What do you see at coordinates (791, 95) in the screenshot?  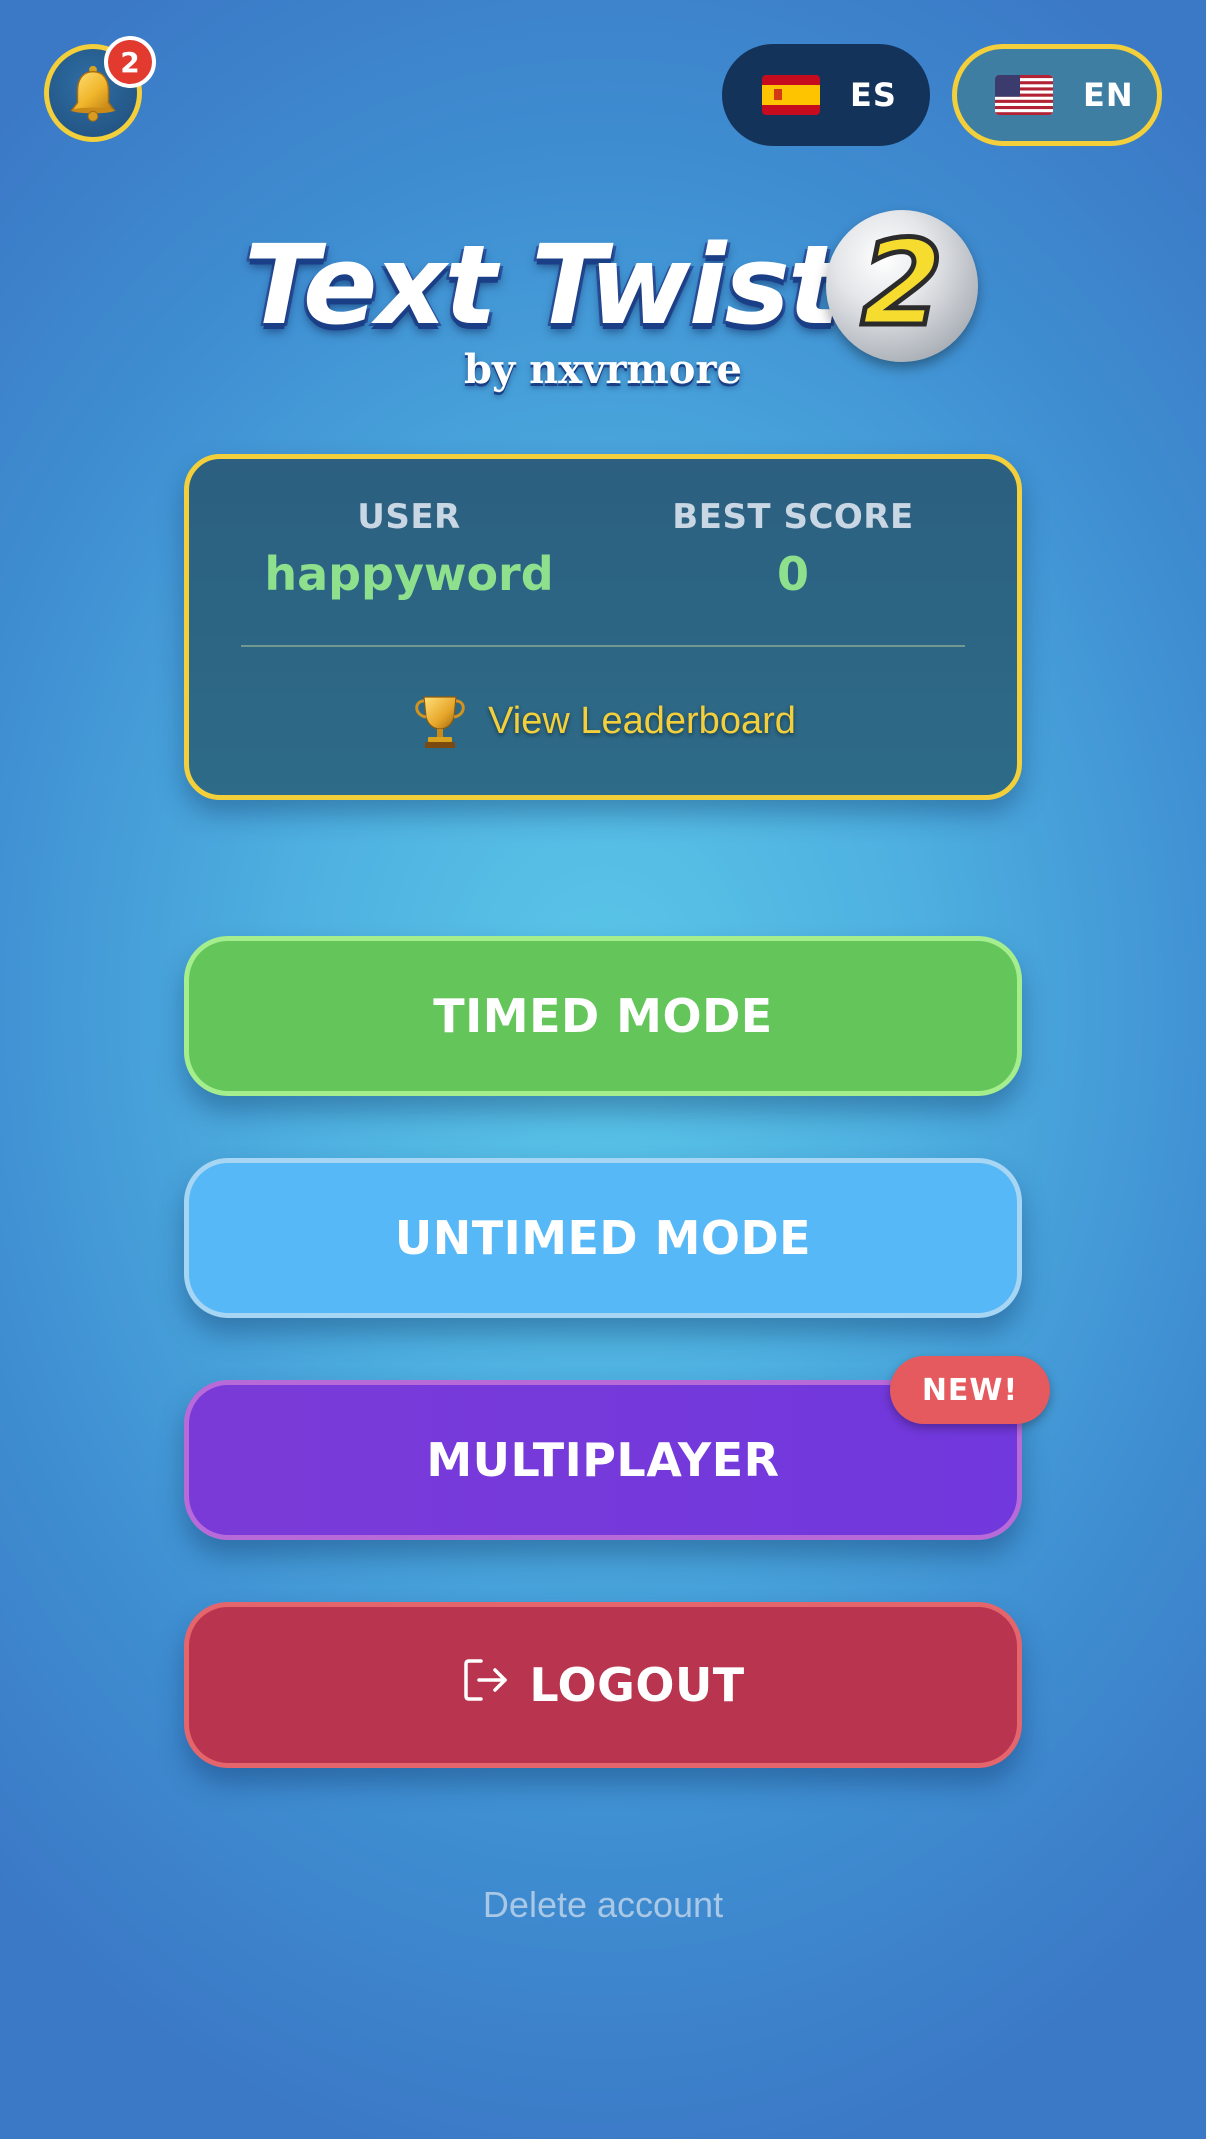 I see `spain-flag-icon` at bounding box center [791, 95].